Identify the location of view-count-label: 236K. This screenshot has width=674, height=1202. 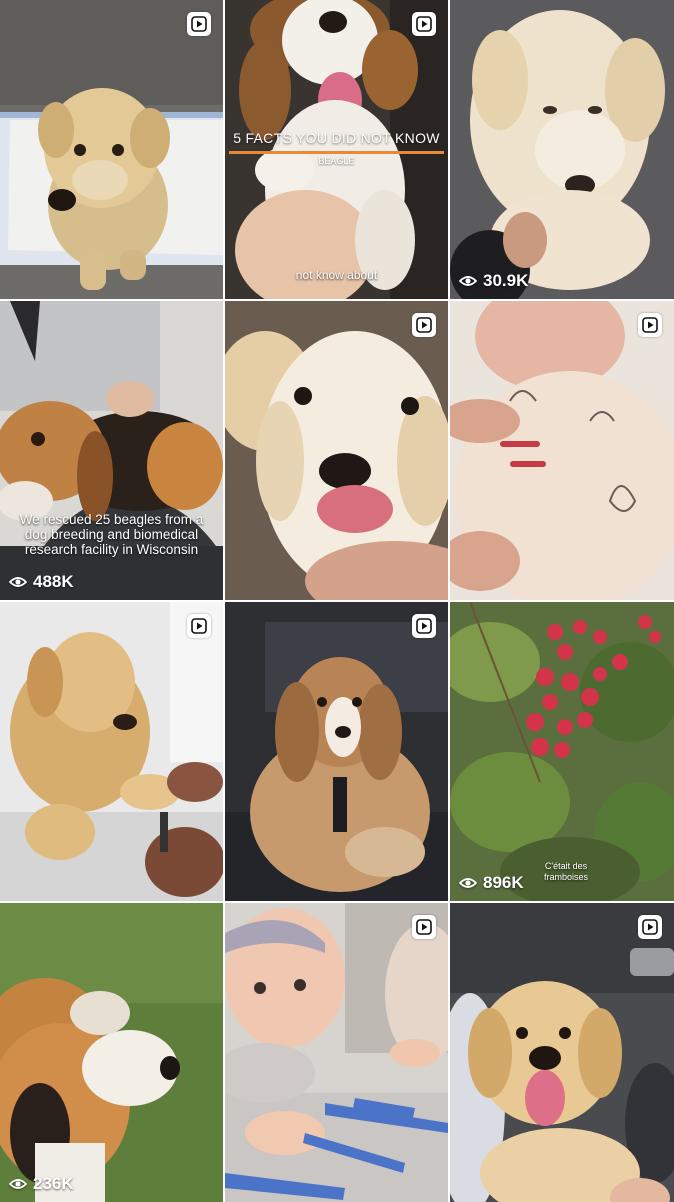
(53, 1183).